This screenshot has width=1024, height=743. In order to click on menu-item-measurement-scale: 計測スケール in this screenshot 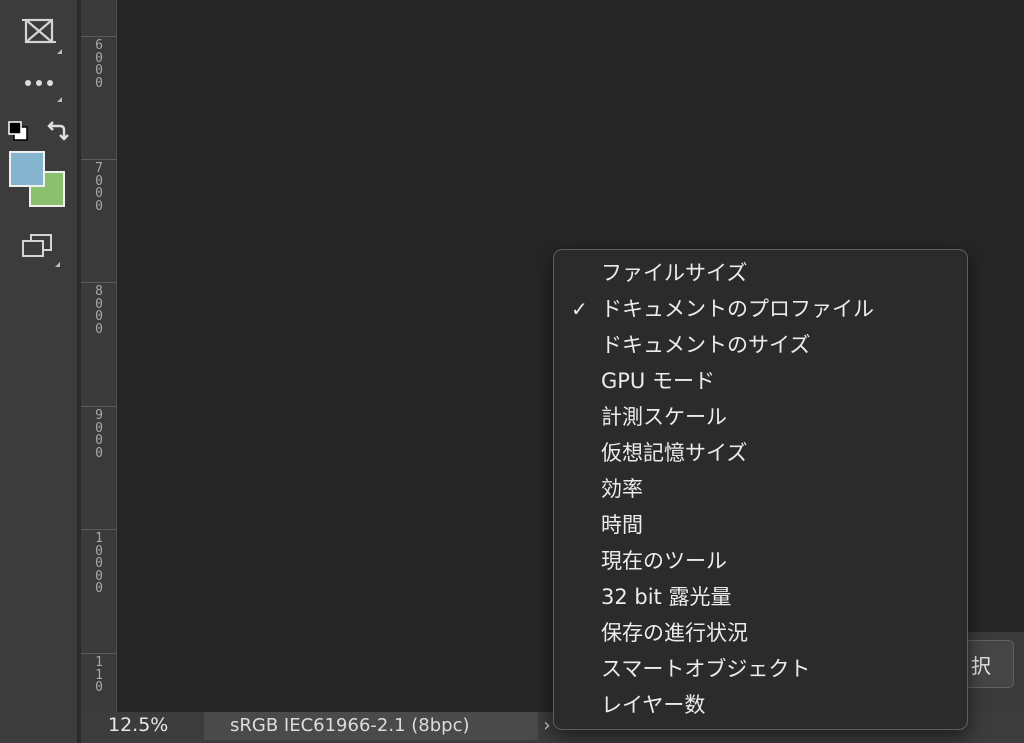, I will do `click(760, 417)`.